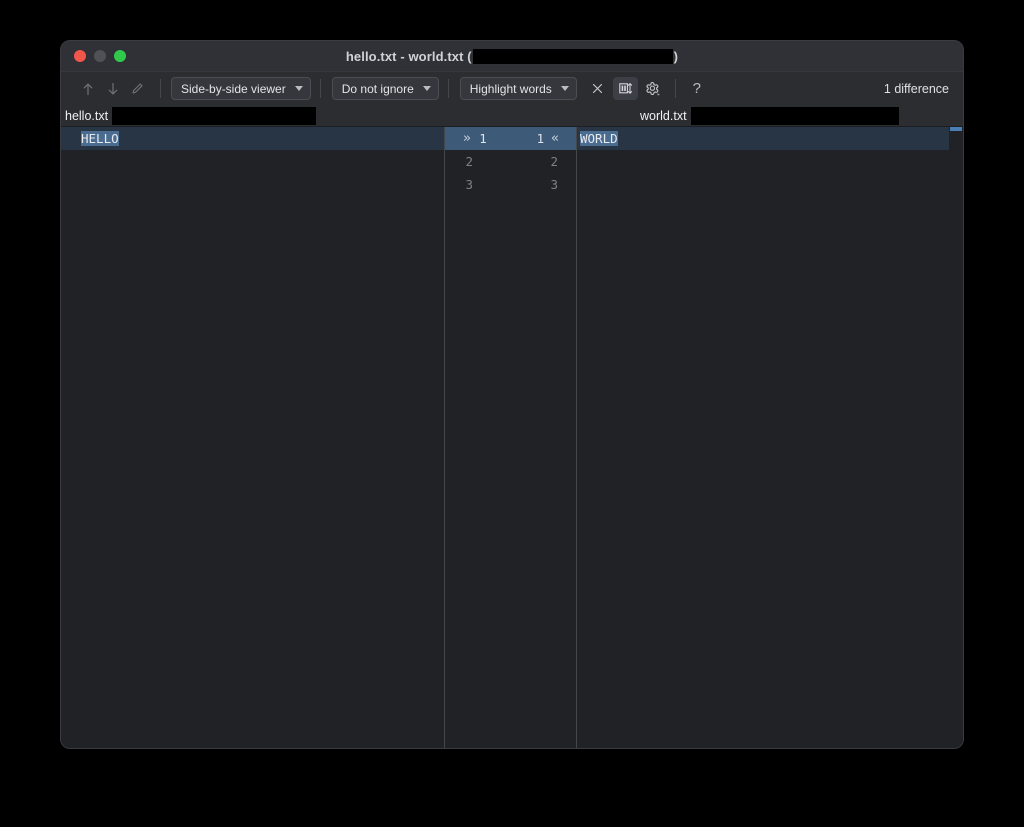  Describe the element at coordinates (120, 56) in the screenshot. I see `zoom-window-button` at that location.